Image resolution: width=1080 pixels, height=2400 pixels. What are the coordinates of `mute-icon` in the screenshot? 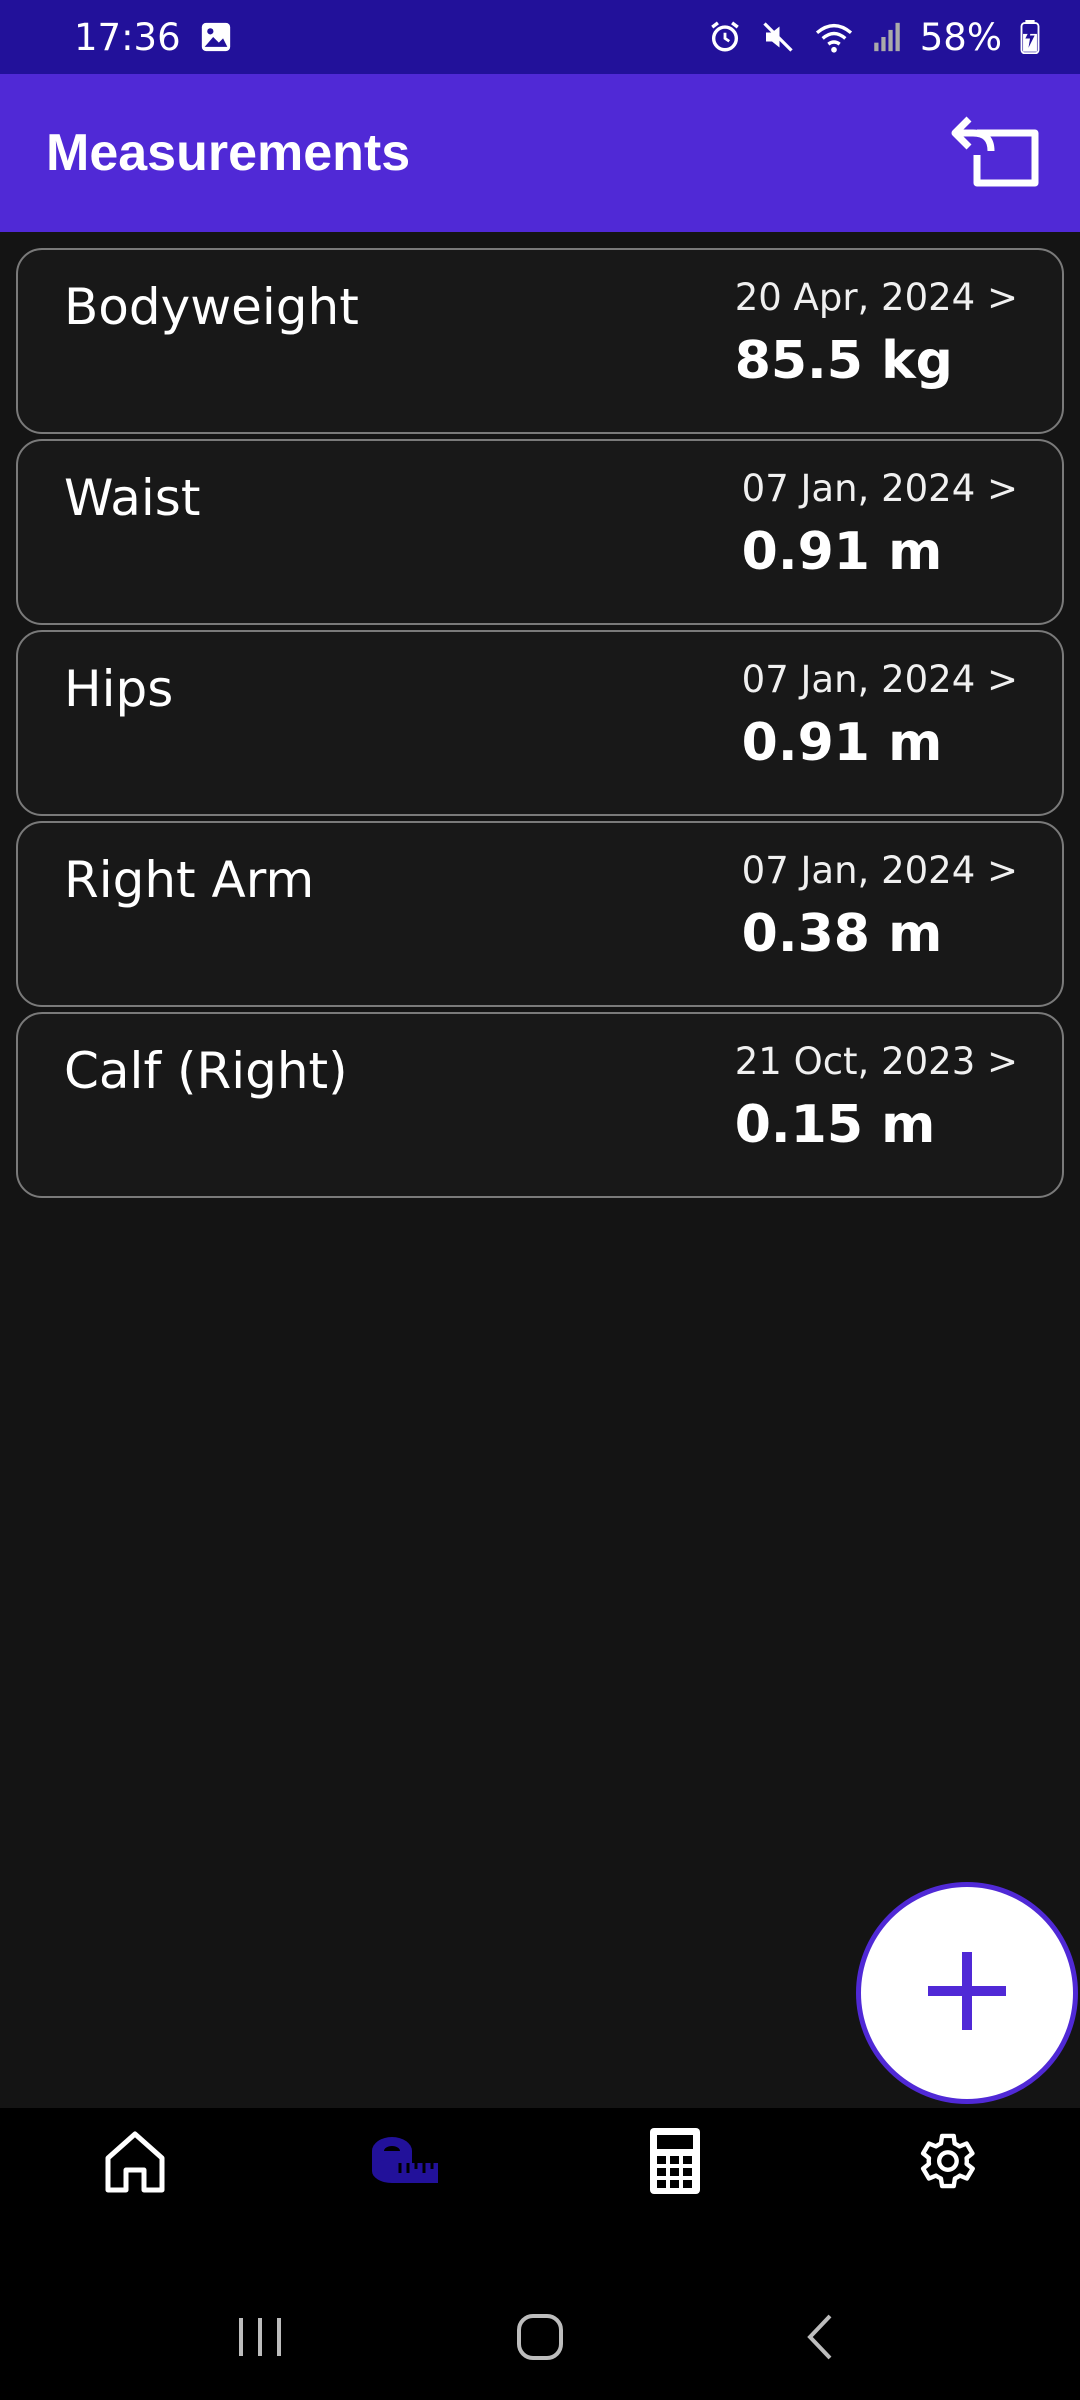 It's located at (778, 37).